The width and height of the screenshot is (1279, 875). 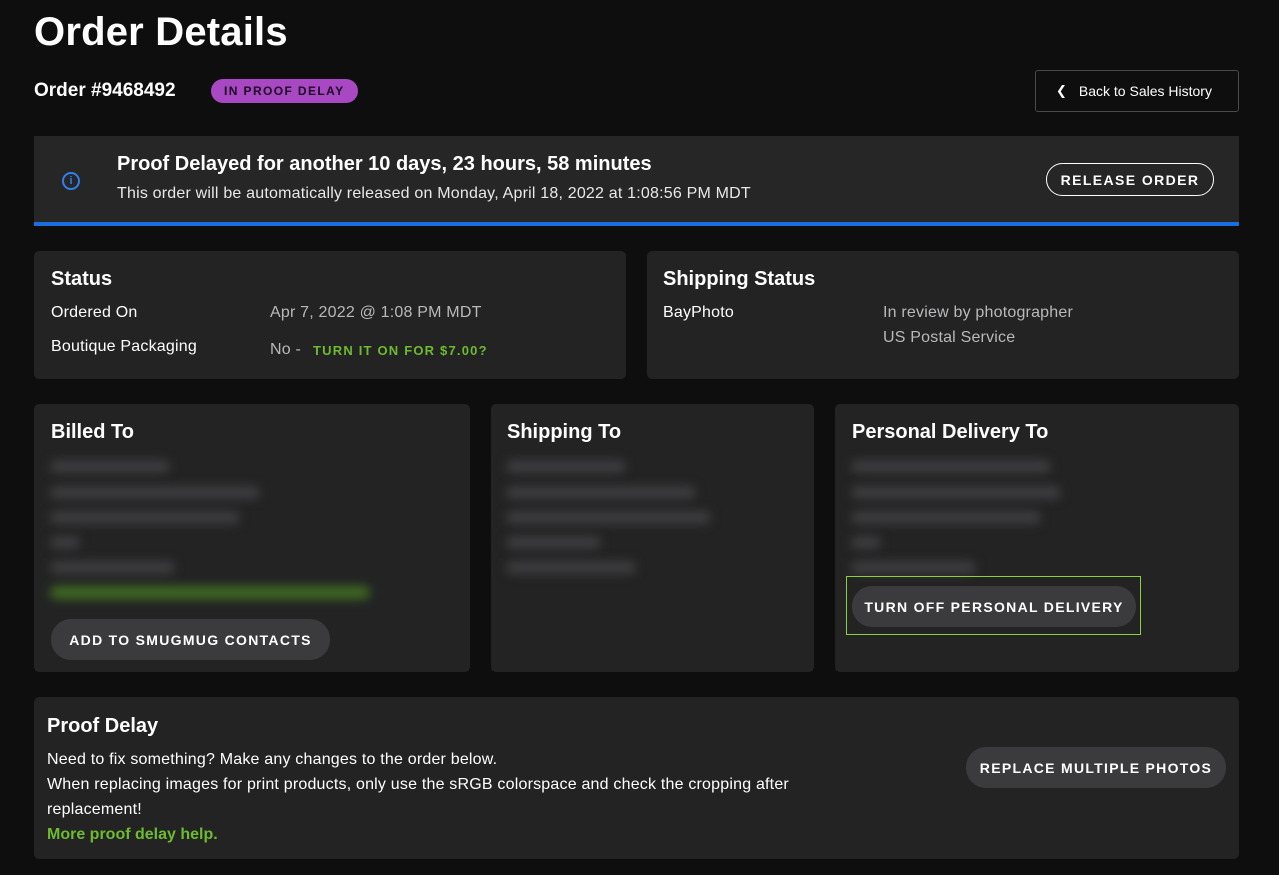 I want to click on order-number: Order #9468492, so click(x=105, y=90).